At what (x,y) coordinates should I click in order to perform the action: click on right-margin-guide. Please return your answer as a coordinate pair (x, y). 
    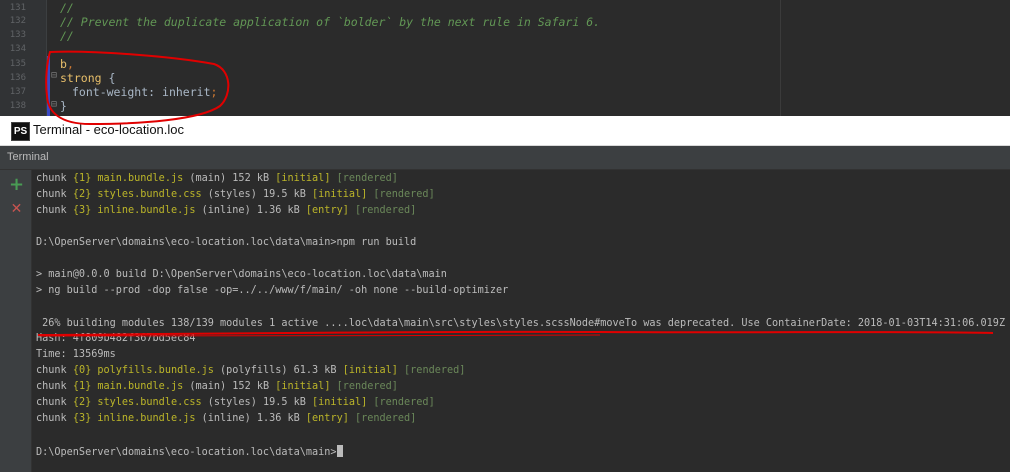
    Looking at the image, I should click on (780, 58).